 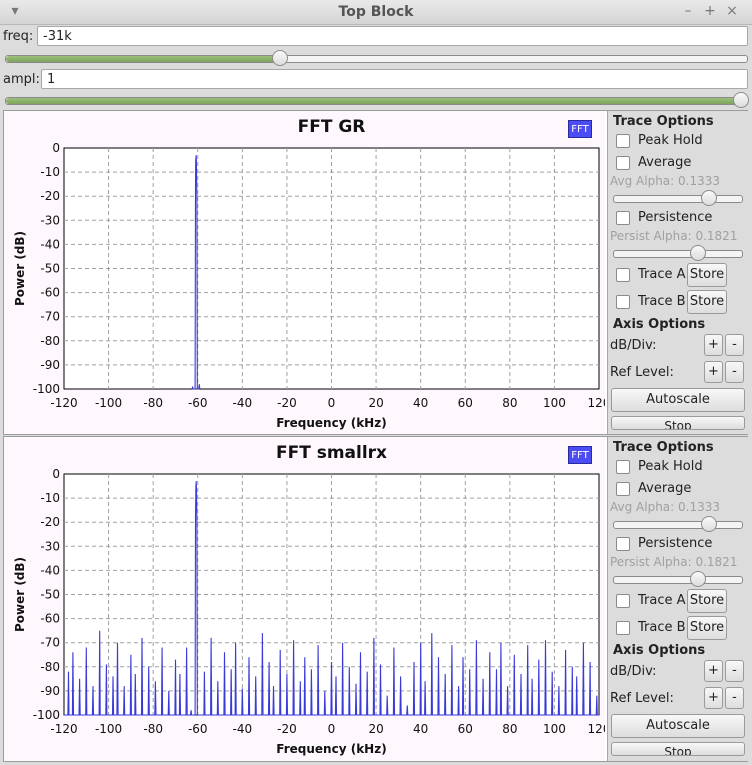 What do you see at coordinates (198, 729) in the screenshot?
I see `x-tick-label: -60` at bounding box center [198, 729].